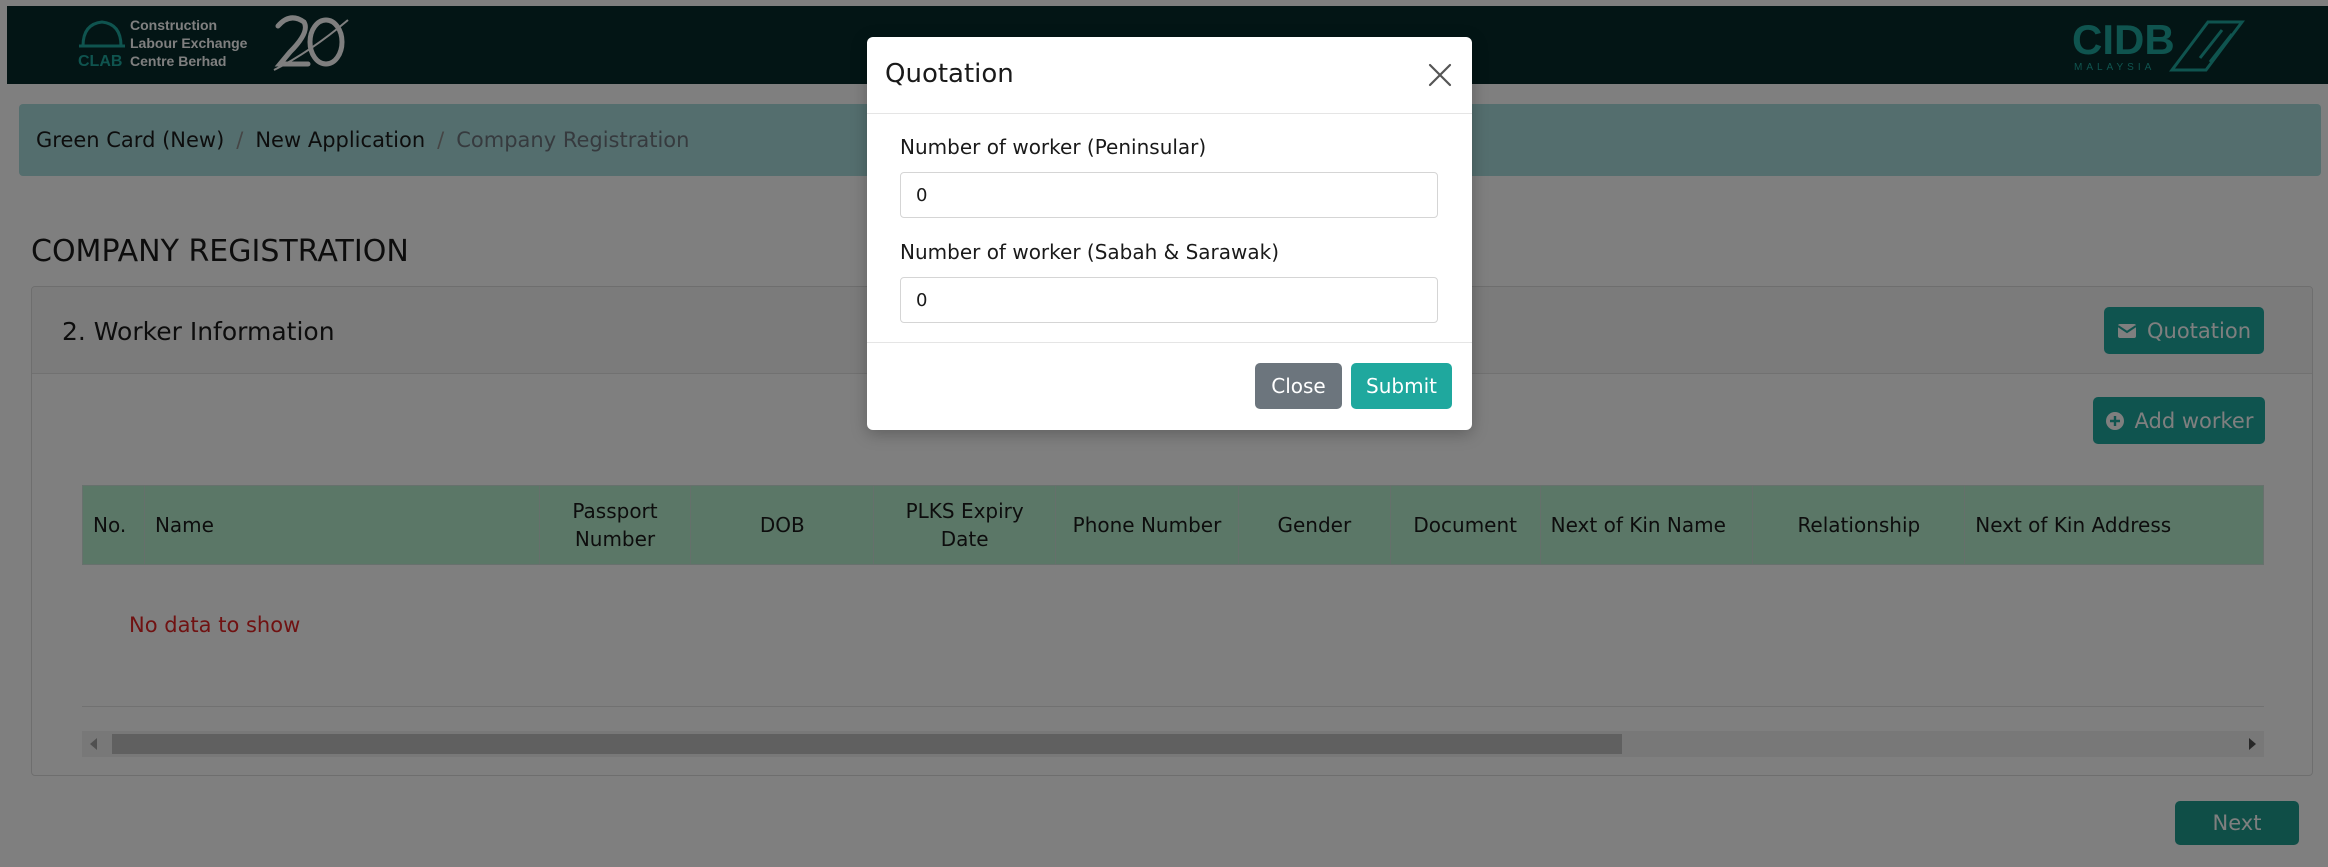 This screenshot has height=867, width=2328. I want to click on submit-button: Submit, so click(1401, 386).